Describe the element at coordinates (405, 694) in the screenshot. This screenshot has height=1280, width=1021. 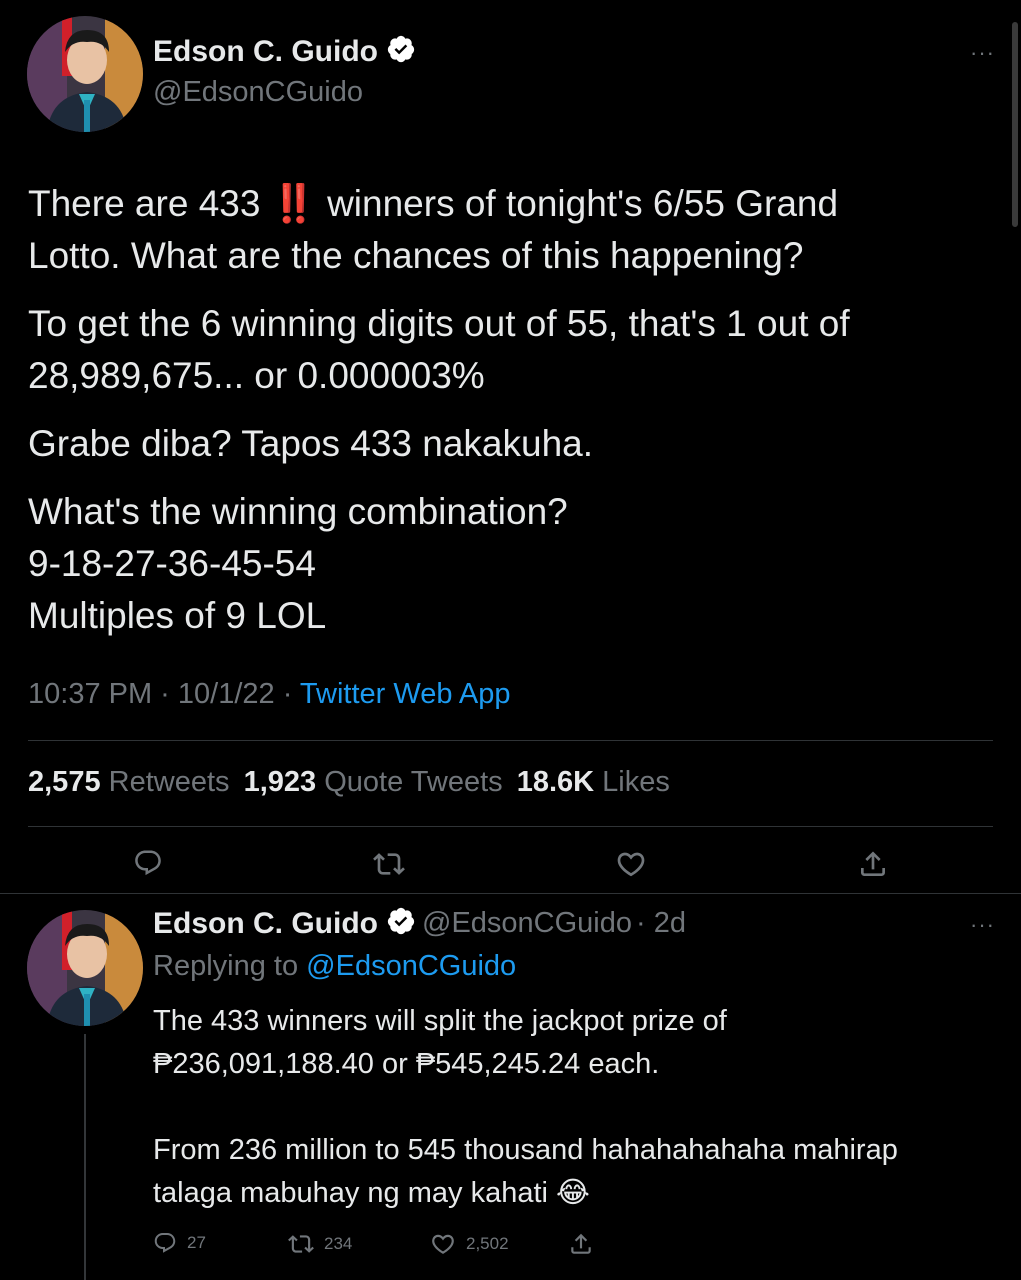
I see `tweet-source-link: Twitter Web App` at that location.